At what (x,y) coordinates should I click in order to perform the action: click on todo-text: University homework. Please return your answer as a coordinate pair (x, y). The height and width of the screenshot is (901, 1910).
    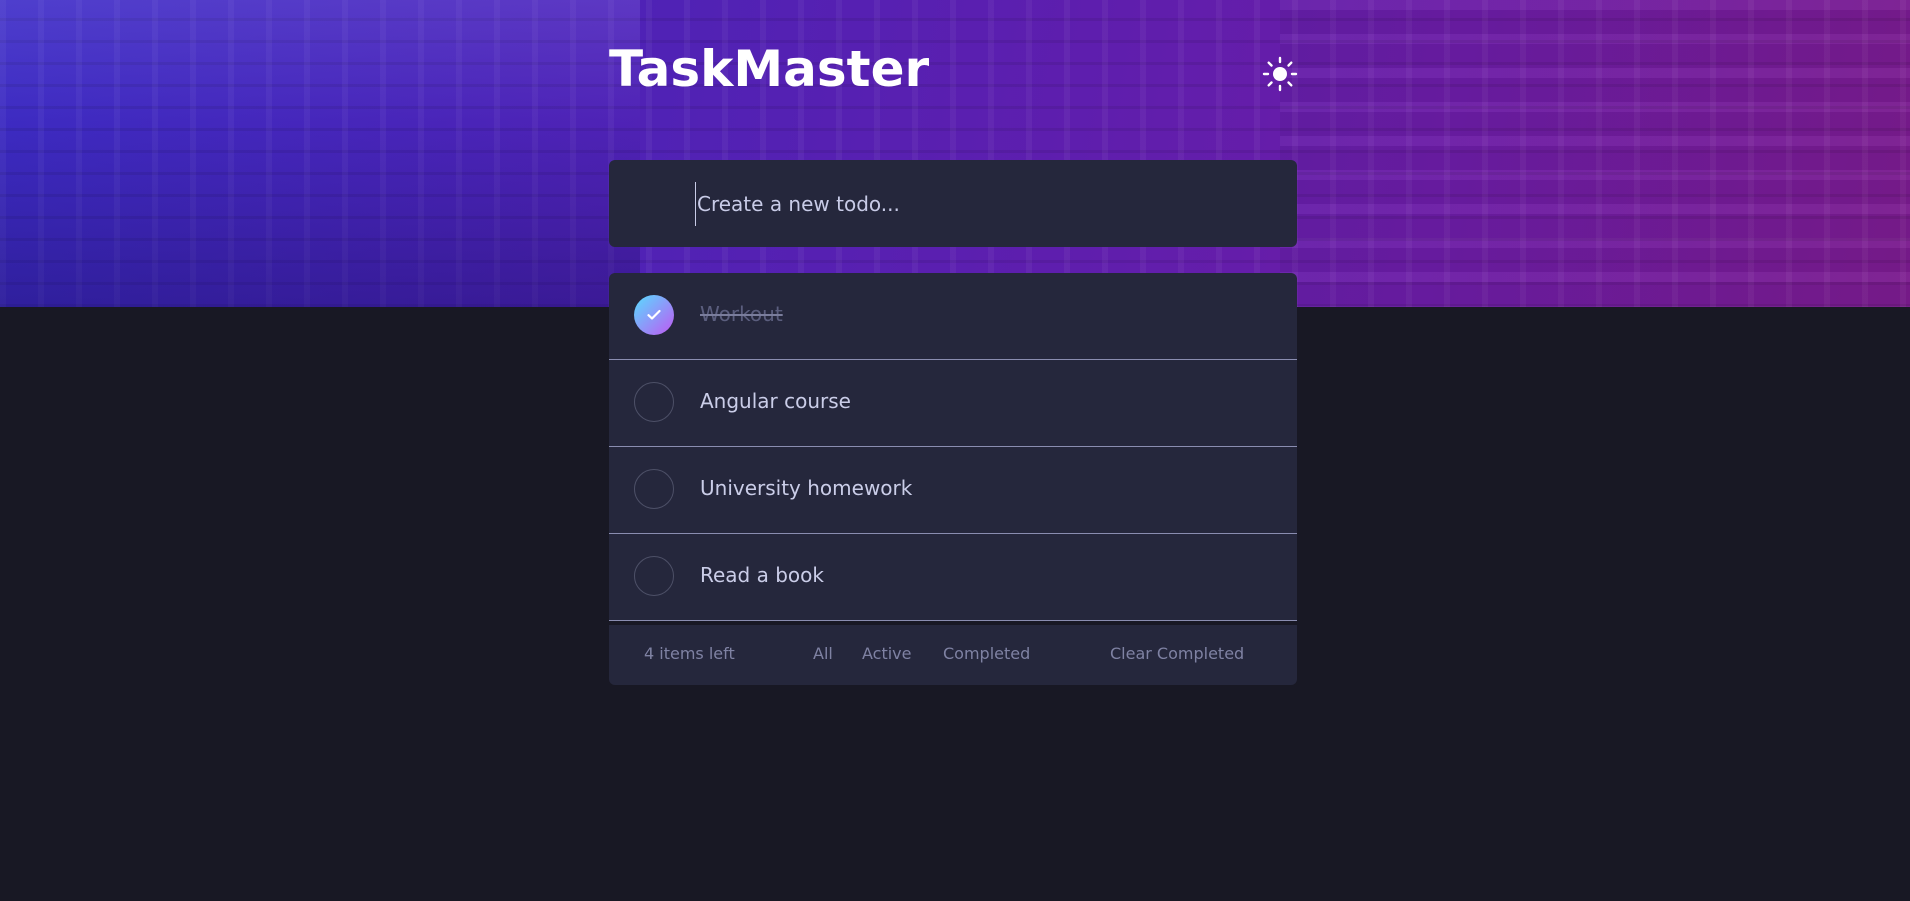
    Looking at the image, I should click on (806, 488).